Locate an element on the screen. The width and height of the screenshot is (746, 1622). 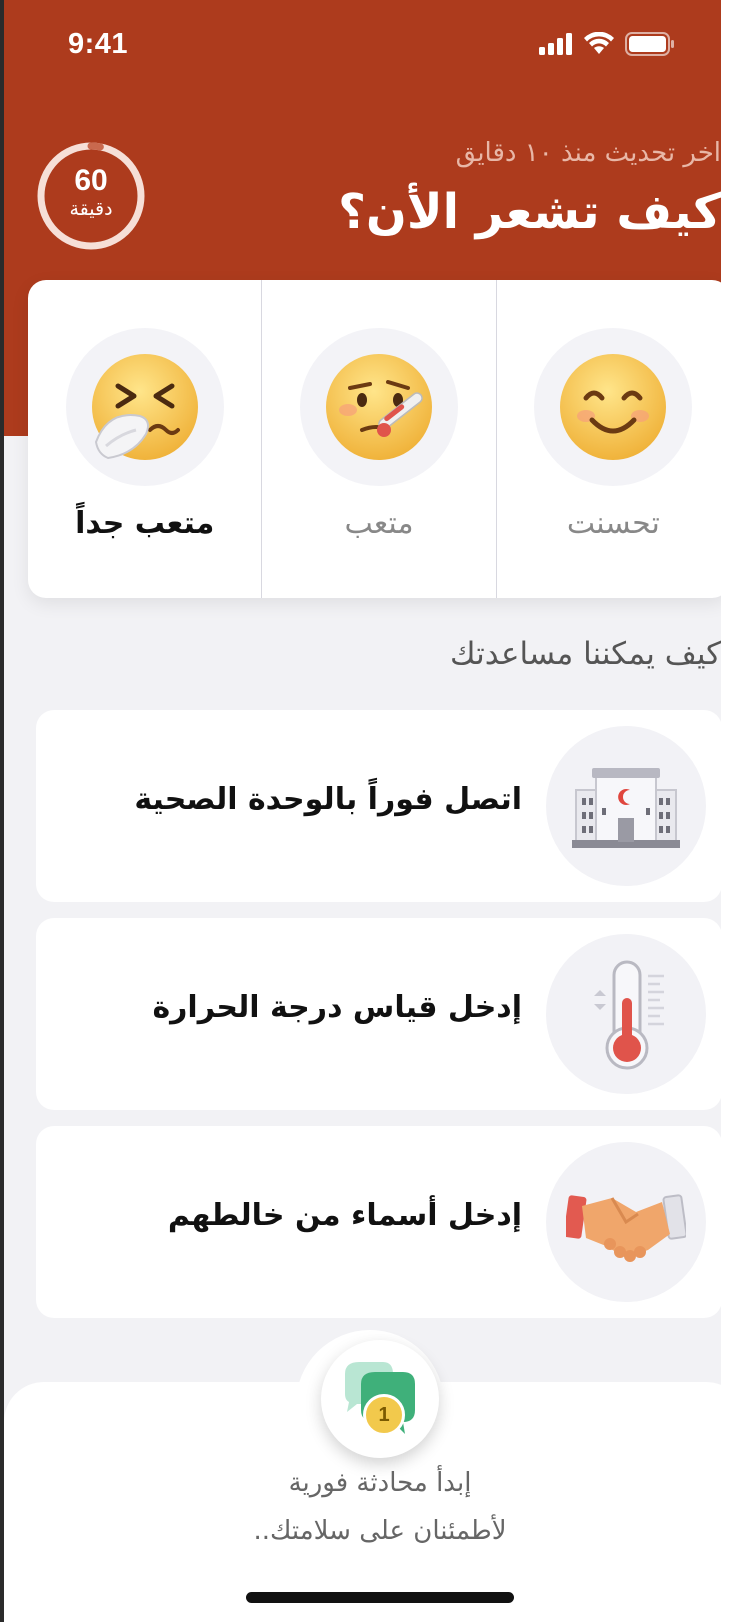
timer-value: 60 is located at coordinates (91, 180).